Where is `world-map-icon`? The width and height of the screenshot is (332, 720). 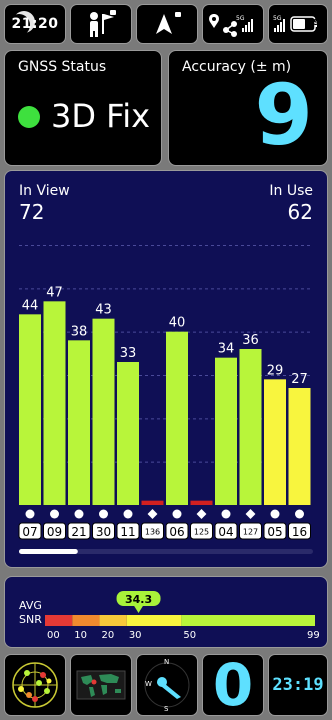
world-map-icon is located at coordinates (101, 685).